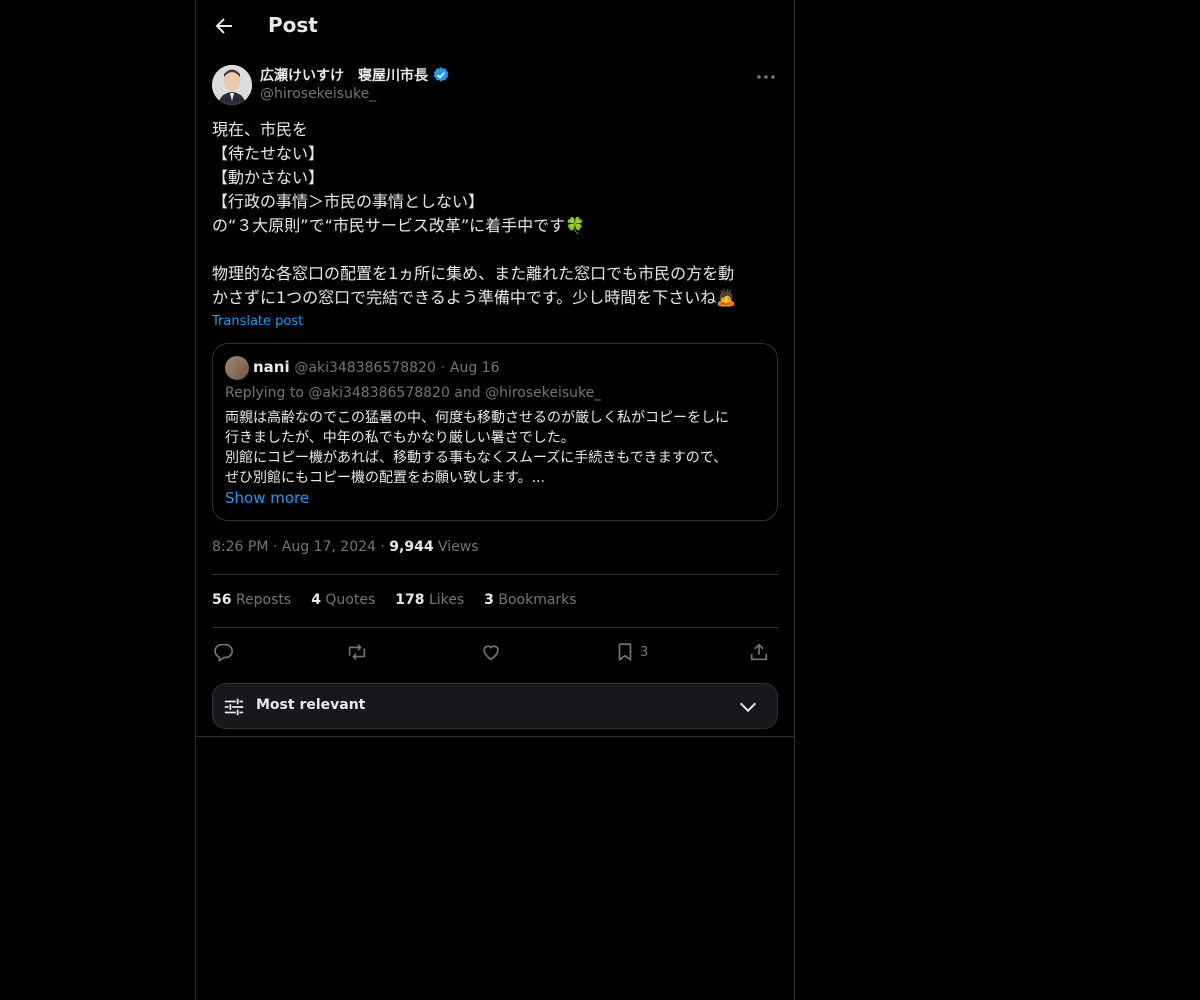 Image resolution: width=1200 pixels, height=1000 pixels. I want to click on author-avatar, so click(232, 85).